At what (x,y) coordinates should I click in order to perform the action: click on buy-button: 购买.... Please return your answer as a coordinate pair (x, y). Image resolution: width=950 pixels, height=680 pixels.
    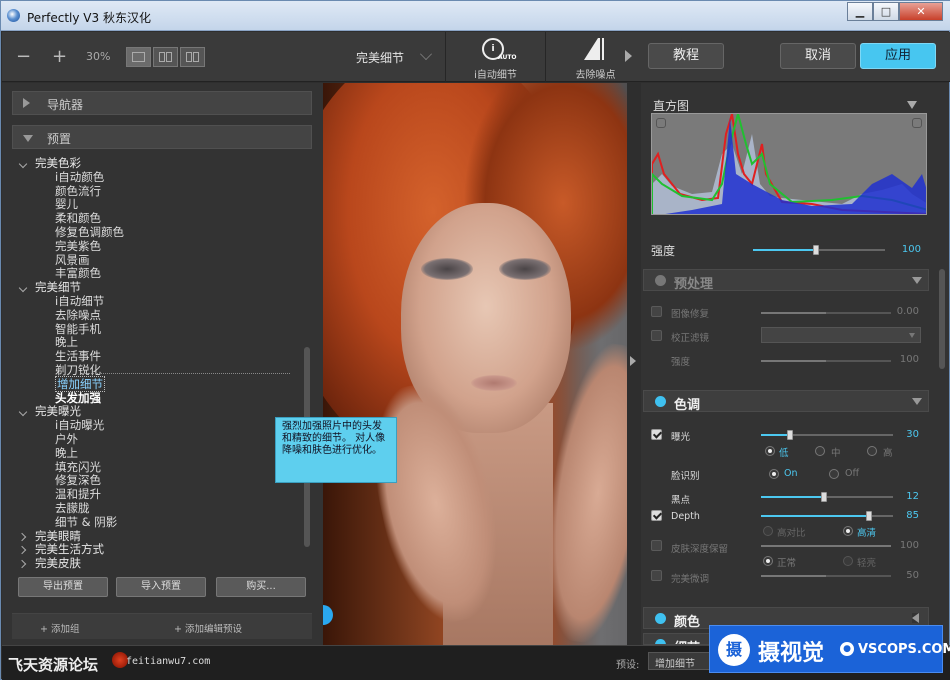
    Looking at the image, I should click on (261, 587).